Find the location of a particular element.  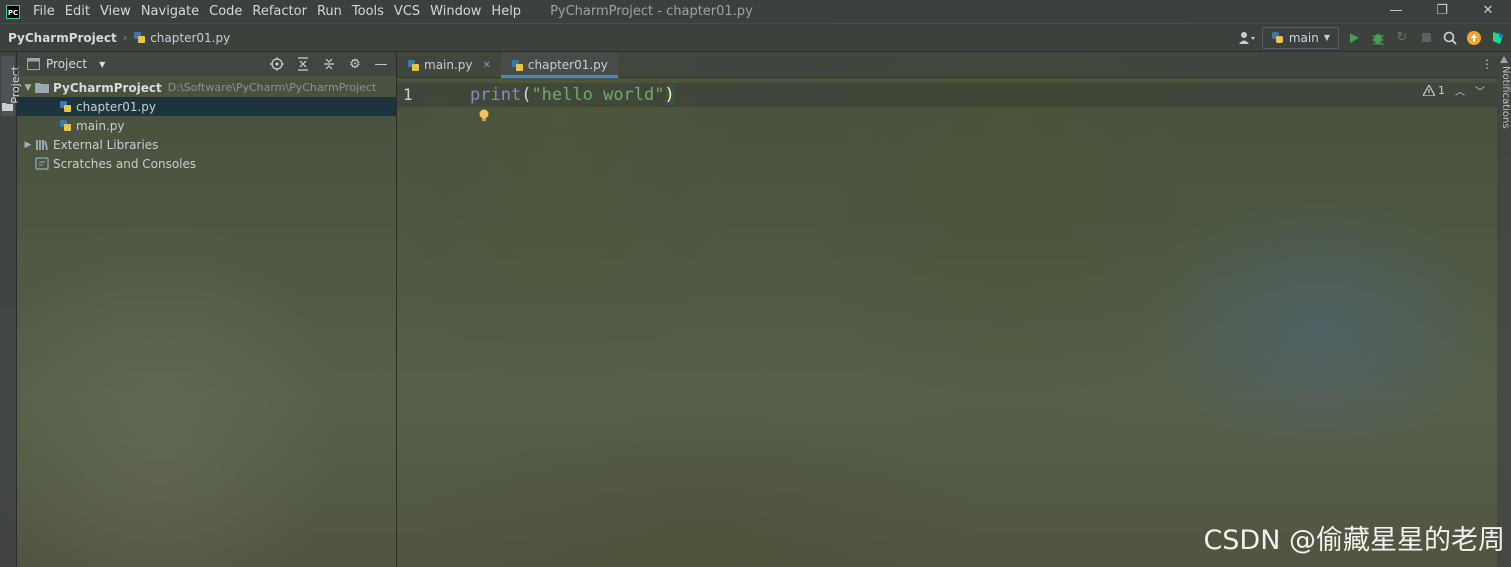

project-view-selector: Project ▼ is located at coordinates (66, 64).